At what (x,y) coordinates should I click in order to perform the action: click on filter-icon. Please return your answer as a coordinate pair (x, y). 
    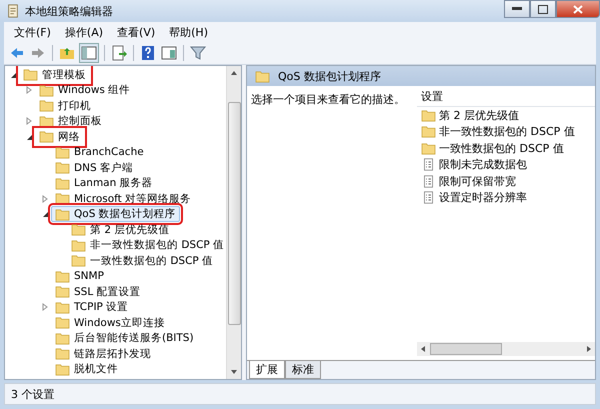
    Looking at the image, I should click on (198, 53).